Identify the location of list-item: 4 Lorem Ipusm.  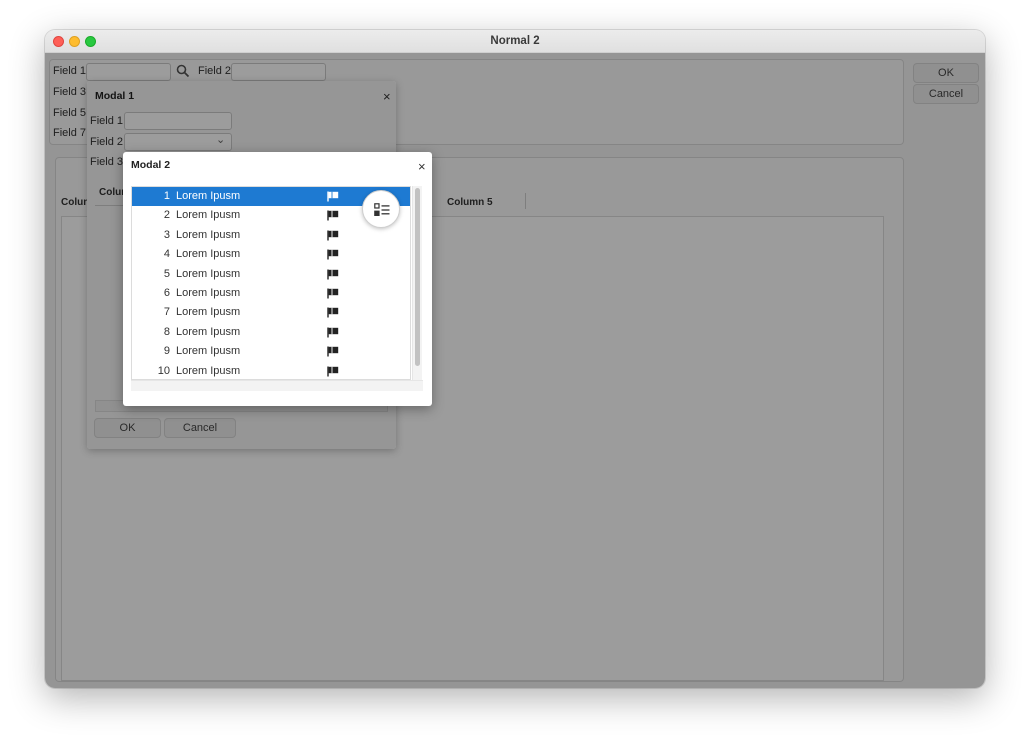
(271, 254).